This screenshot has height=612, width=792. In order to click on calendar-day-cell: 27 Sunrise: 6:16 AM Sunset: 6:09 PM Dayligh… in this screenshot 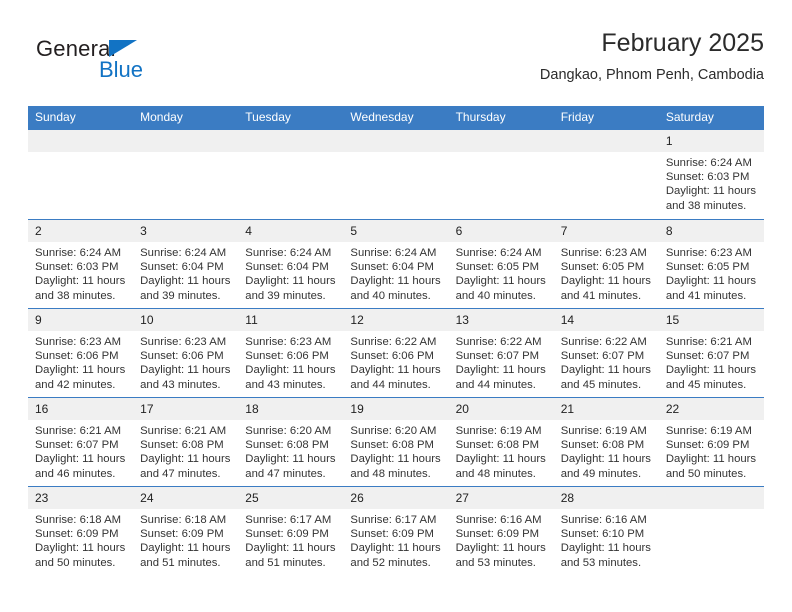, I will do `click(501, 531)`.